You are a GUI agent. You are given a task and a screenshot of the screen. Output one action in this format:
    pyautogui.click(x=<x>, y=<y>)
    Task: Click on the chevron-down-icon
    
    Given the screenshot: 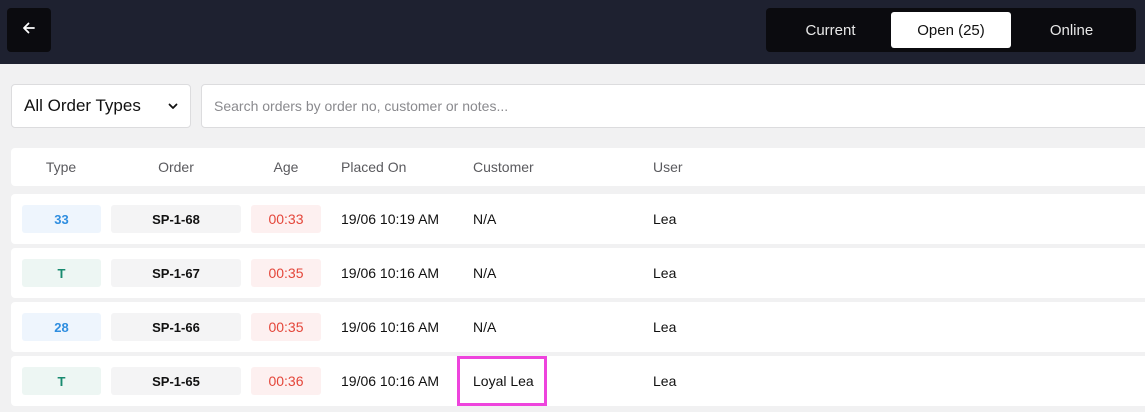 What is the action you would take?
    pyautogui.click(x=173, y=106)
    